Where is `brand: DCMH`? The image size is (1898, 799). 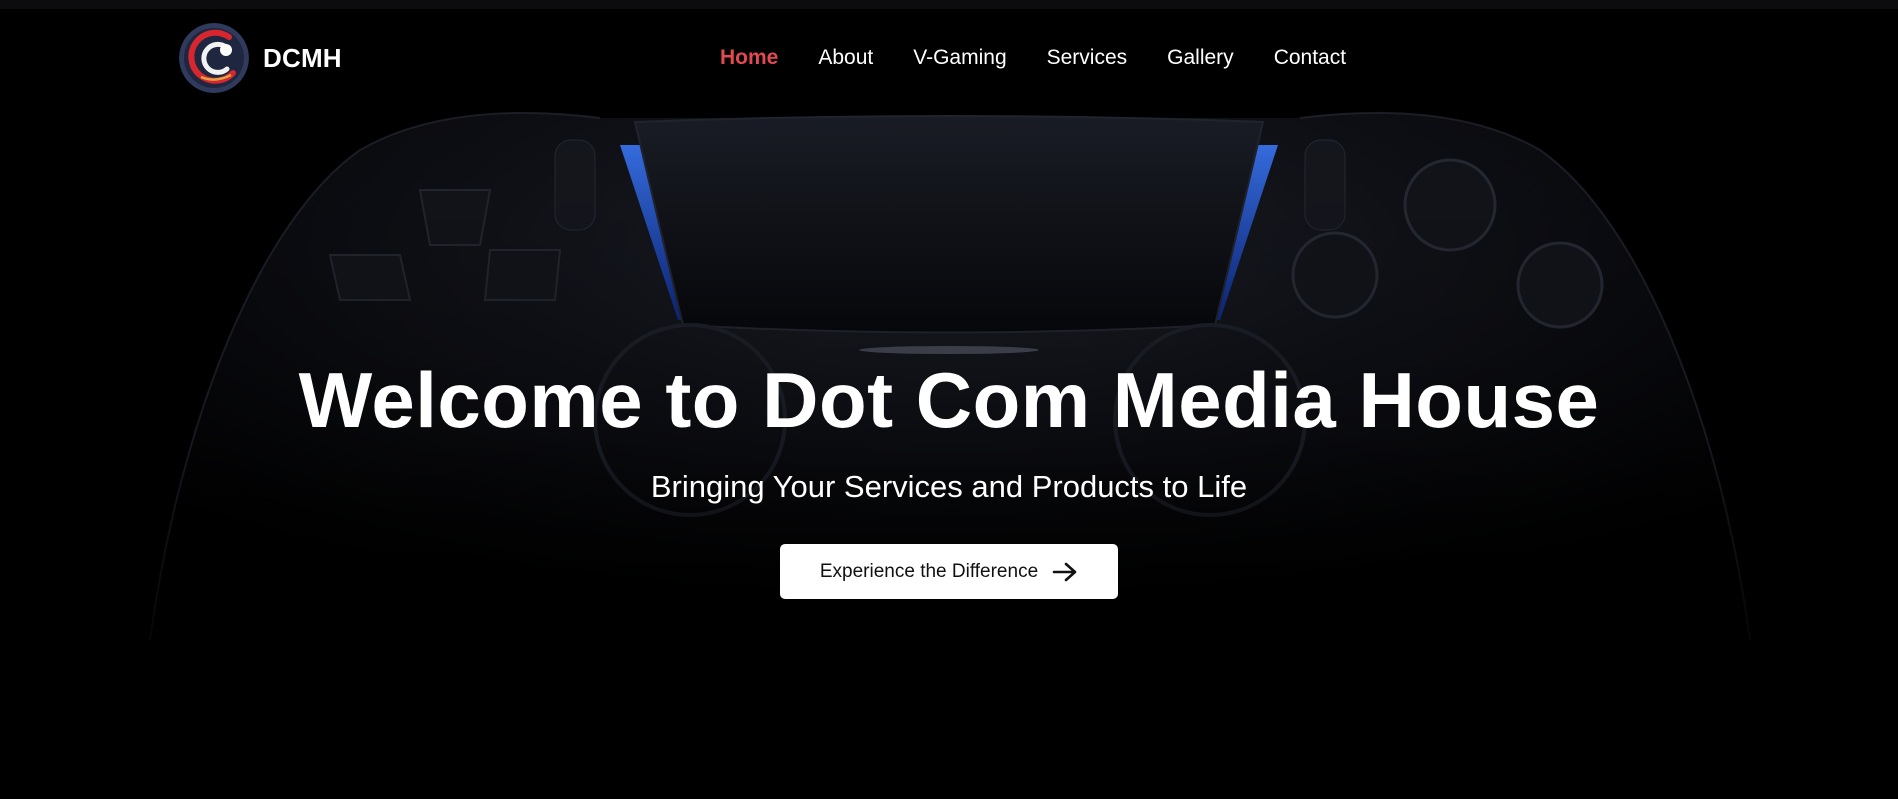
brand: DCMH is located at coordinates (260, 58).